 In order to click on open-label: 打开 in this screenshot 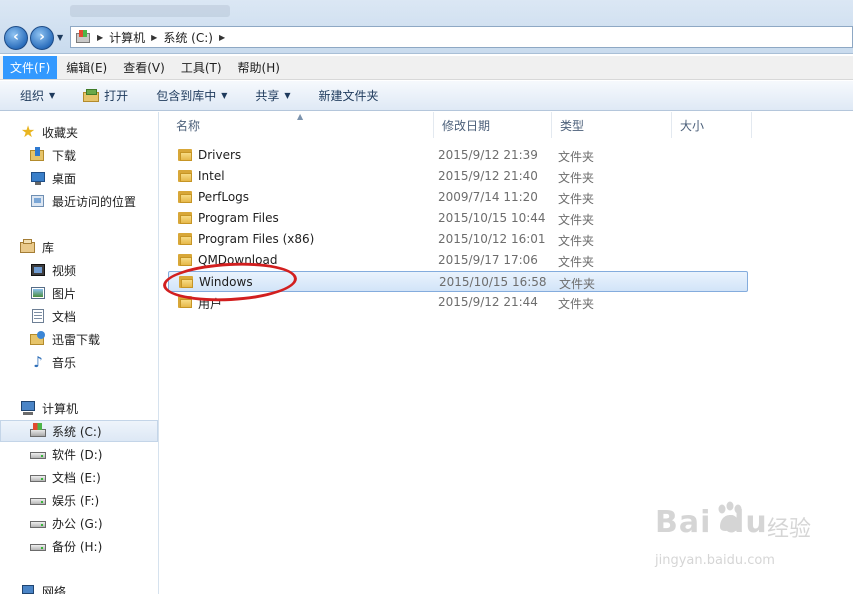, I will do `click(116, 96)`.